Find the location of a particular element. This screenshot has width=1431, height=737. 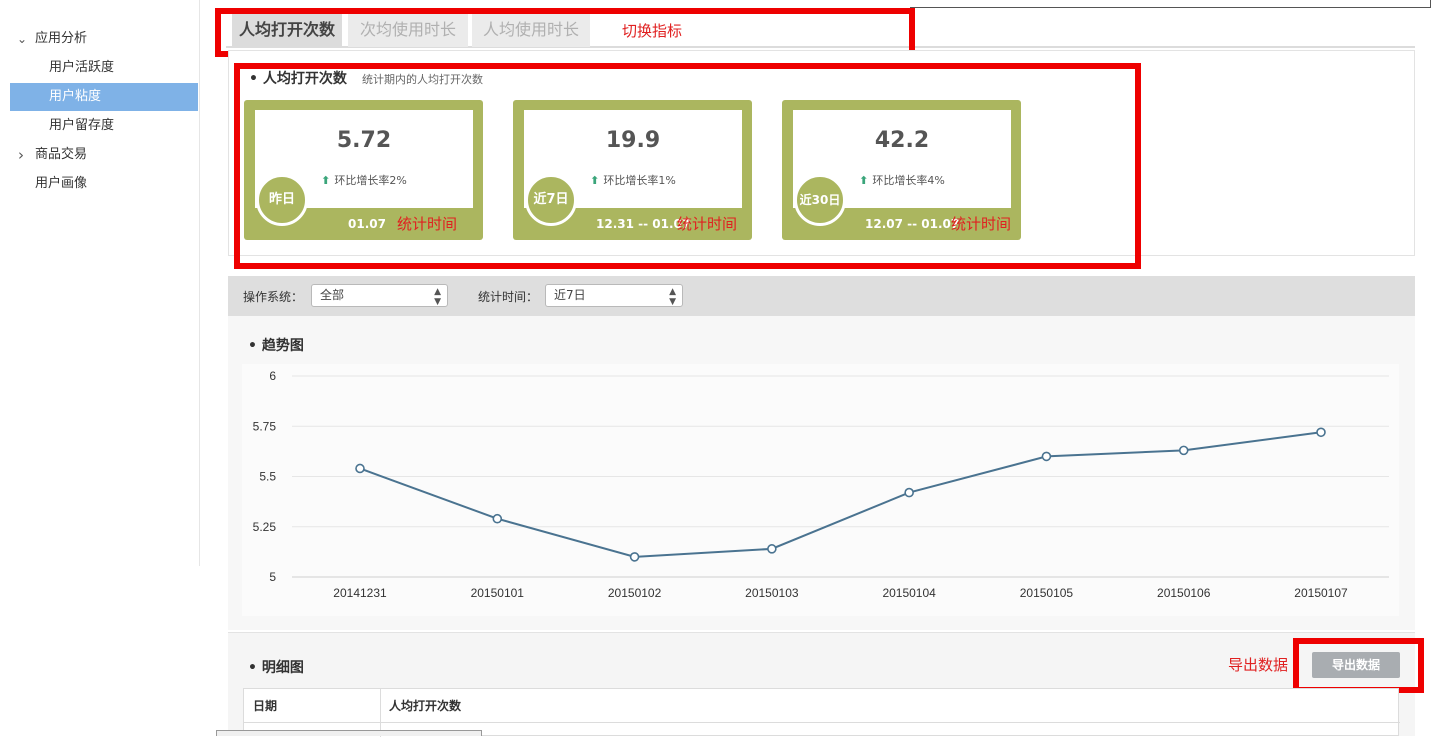

sidebar-item-label: 商品交易 is located at coordinates (61, 154).